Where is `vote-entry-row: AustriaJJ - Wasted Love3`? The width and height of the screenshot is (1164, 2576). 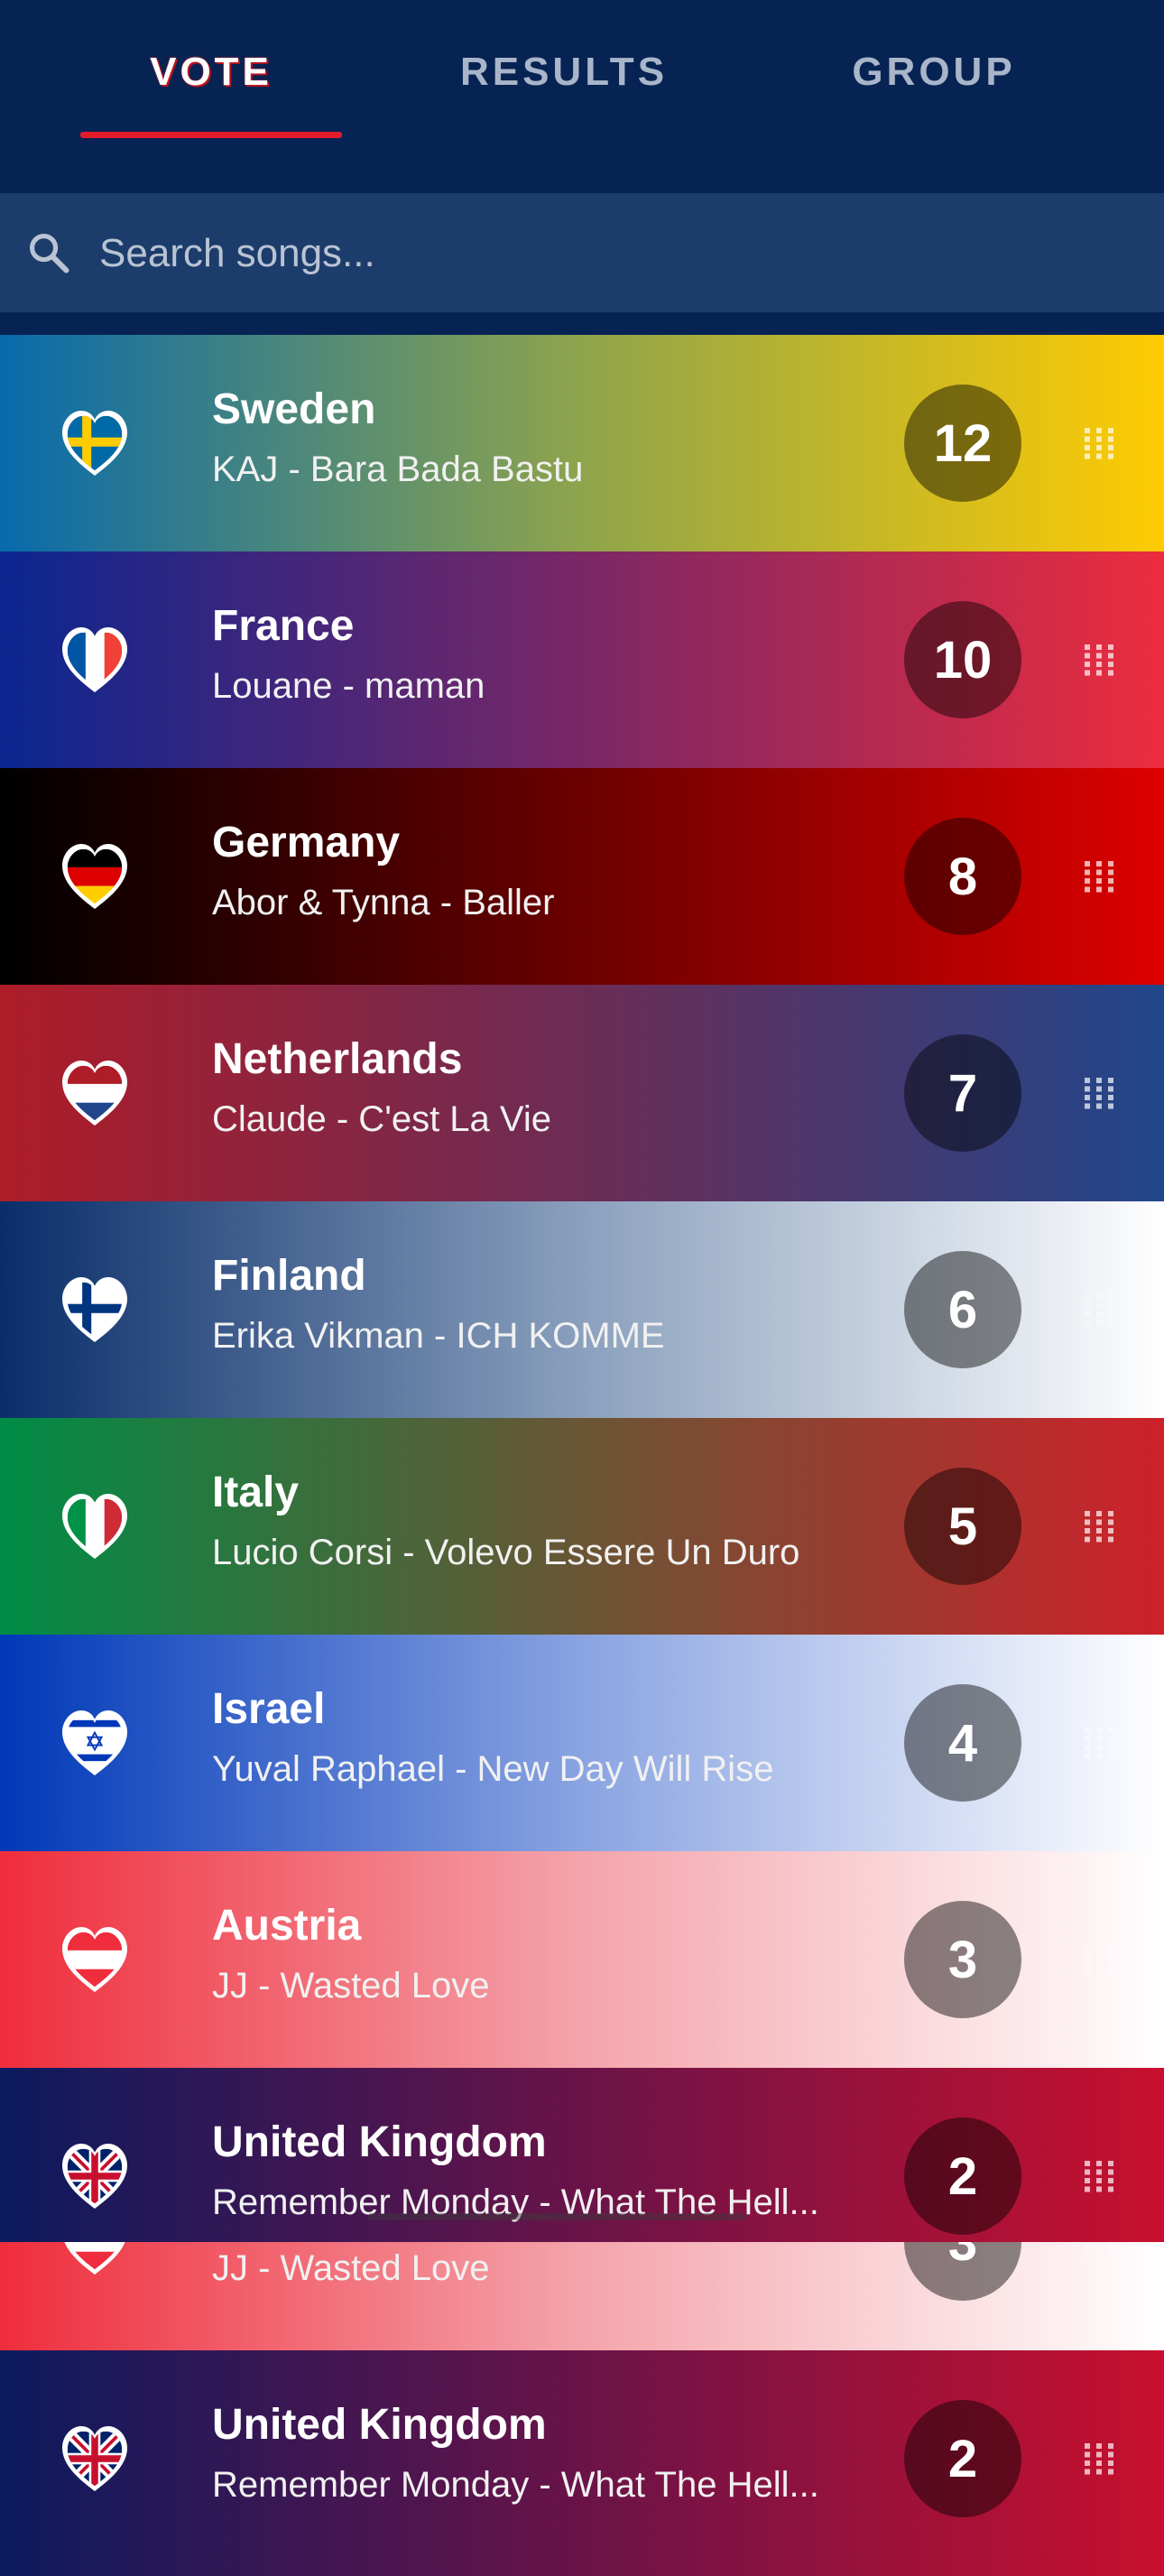 vote-entry-row: AustriaJJ - Wasted Love3 is located at coordinates (582, 2296).